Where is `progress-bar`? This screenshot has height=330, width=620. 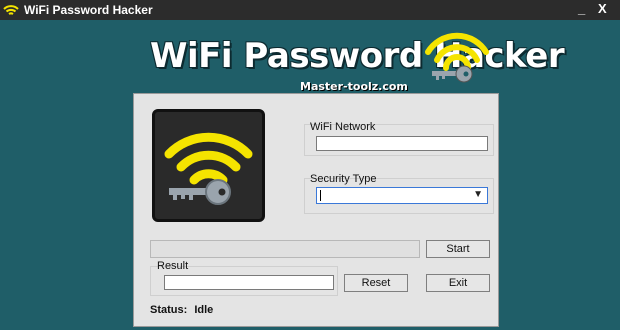 progress-bar is located at coordinates (285, 249).